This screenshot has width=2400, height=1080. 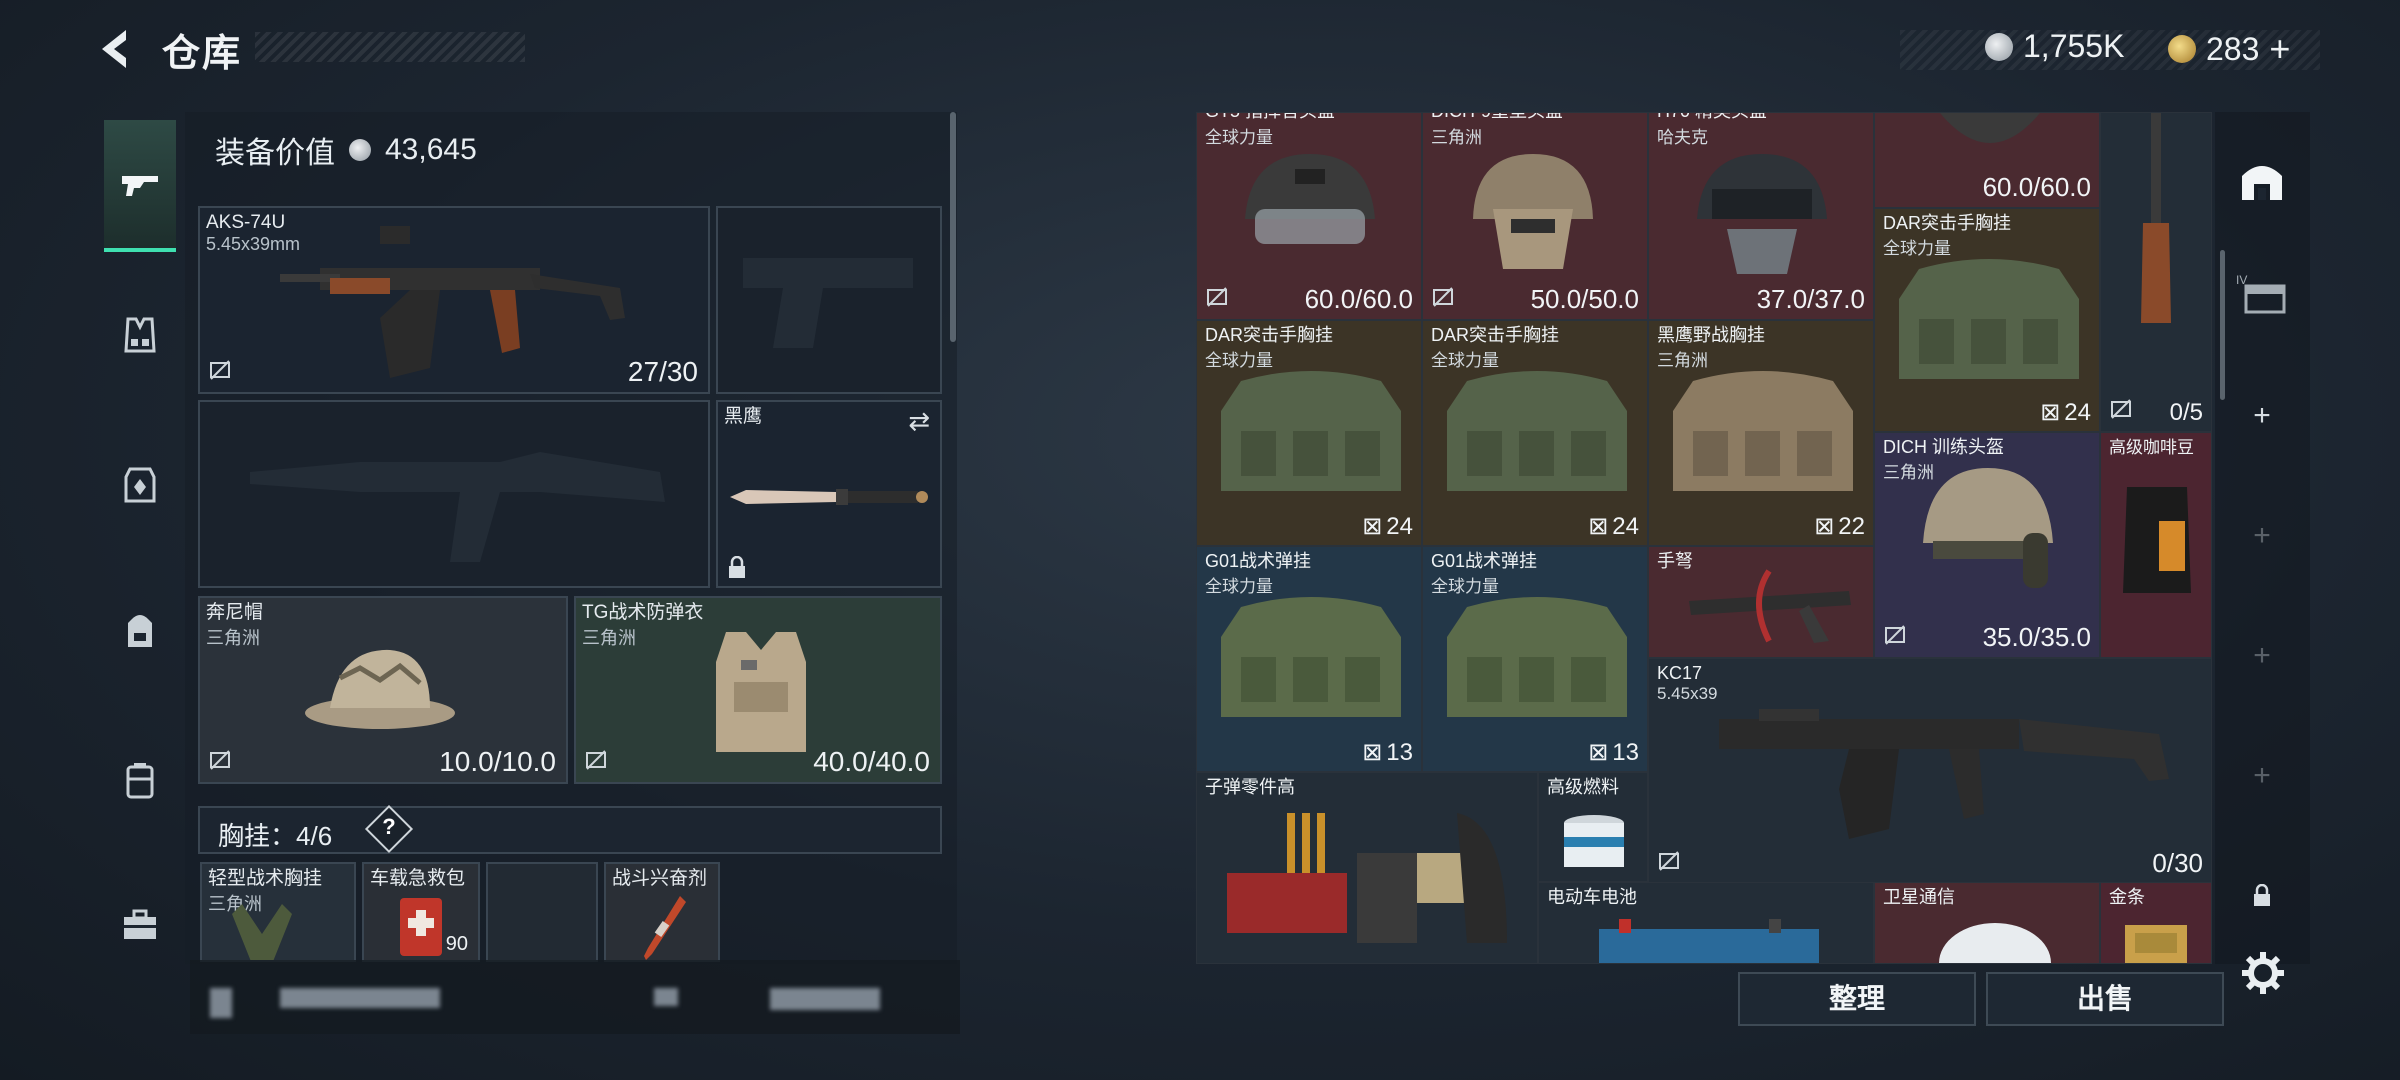 What do you see at coordinates (1456, 137) in the screenshot?
I see `item-source: 三角洲` at bounding box center [1456, 137].